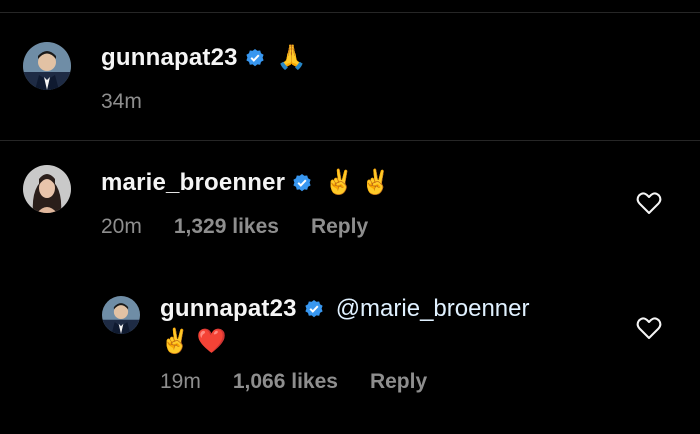 Image resolution: width=700 pixels, height=434 pixels. What do you see at coordinates (357, 182) in the screenshot?
I see `comment-text: ✌️ ✌️` at bounding box center [357, 182].